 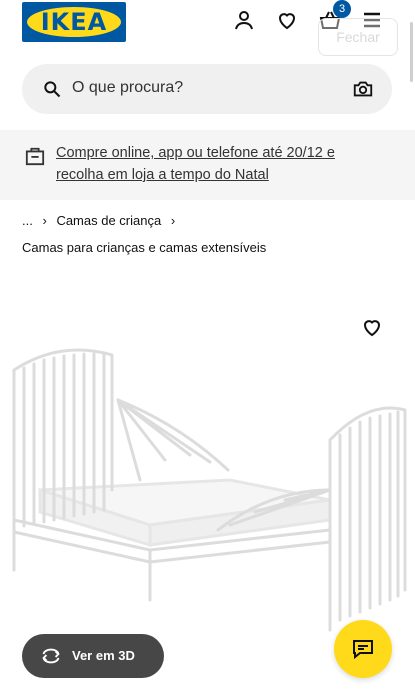 What do you see at coordinates (363, 89) in the screenshot?
I see `camera-icon` at bounding box center [363, 89].